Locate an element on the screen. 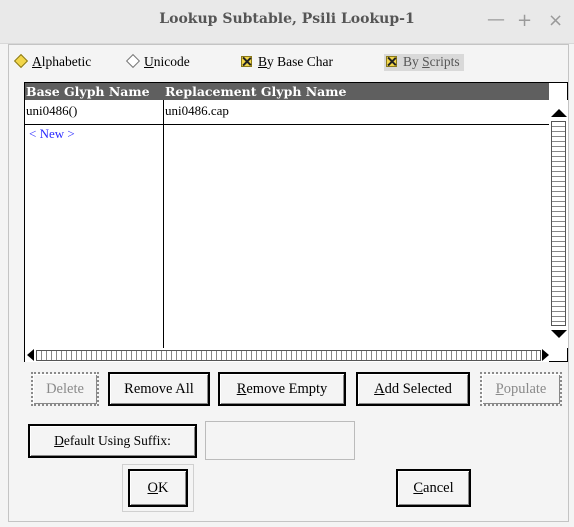 This screenshot has width=574, height=527. remove-empty-button: Remove Empty is located at coordinates (282, 389).